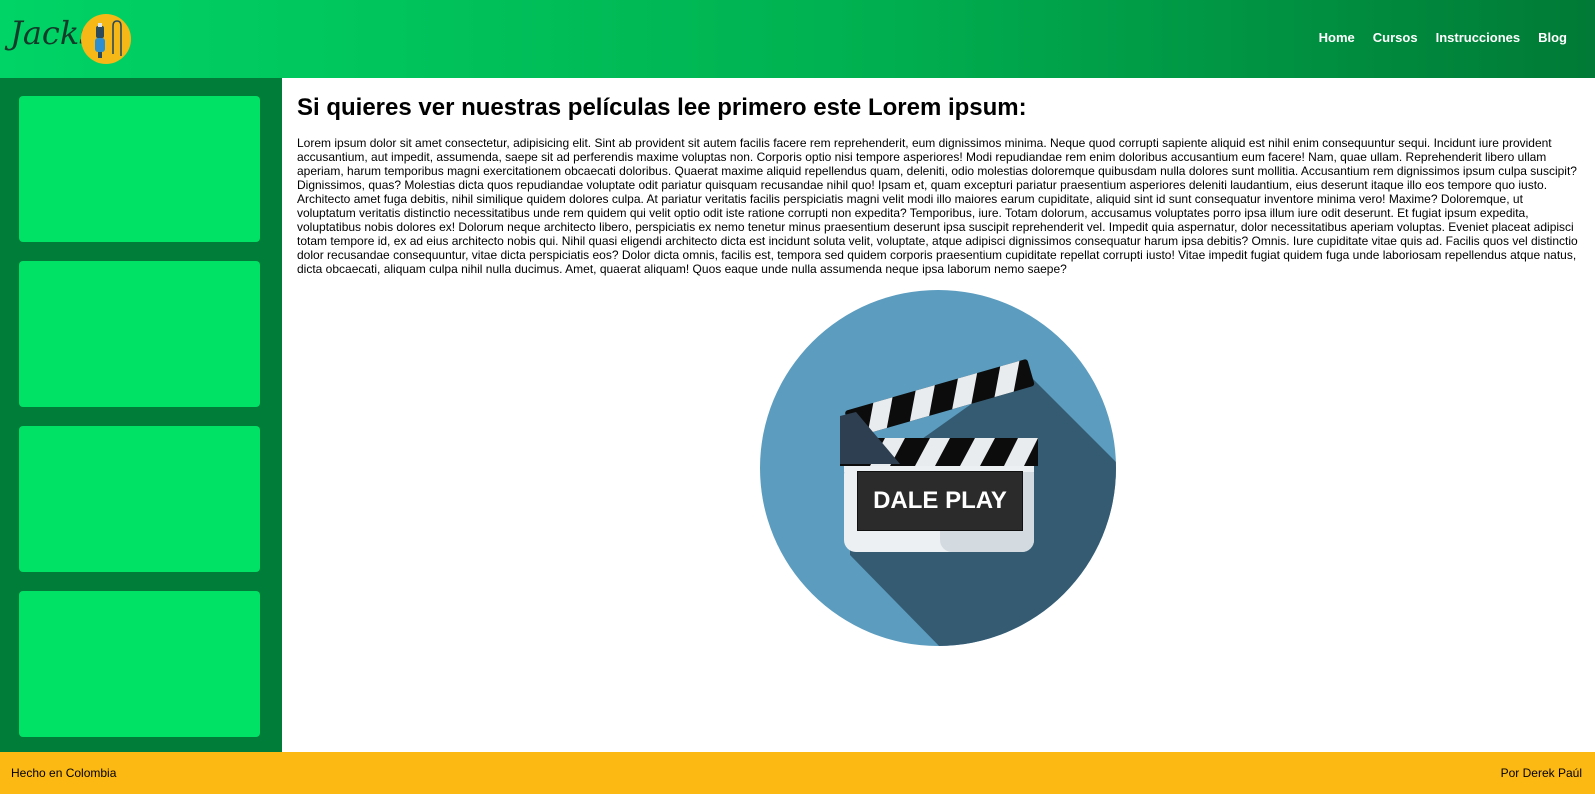 This screenshot has height=794, width=1595. Describe the element at coordinates (106, 39) in the screenshot. I see `guitar-cable-icon` at that location.